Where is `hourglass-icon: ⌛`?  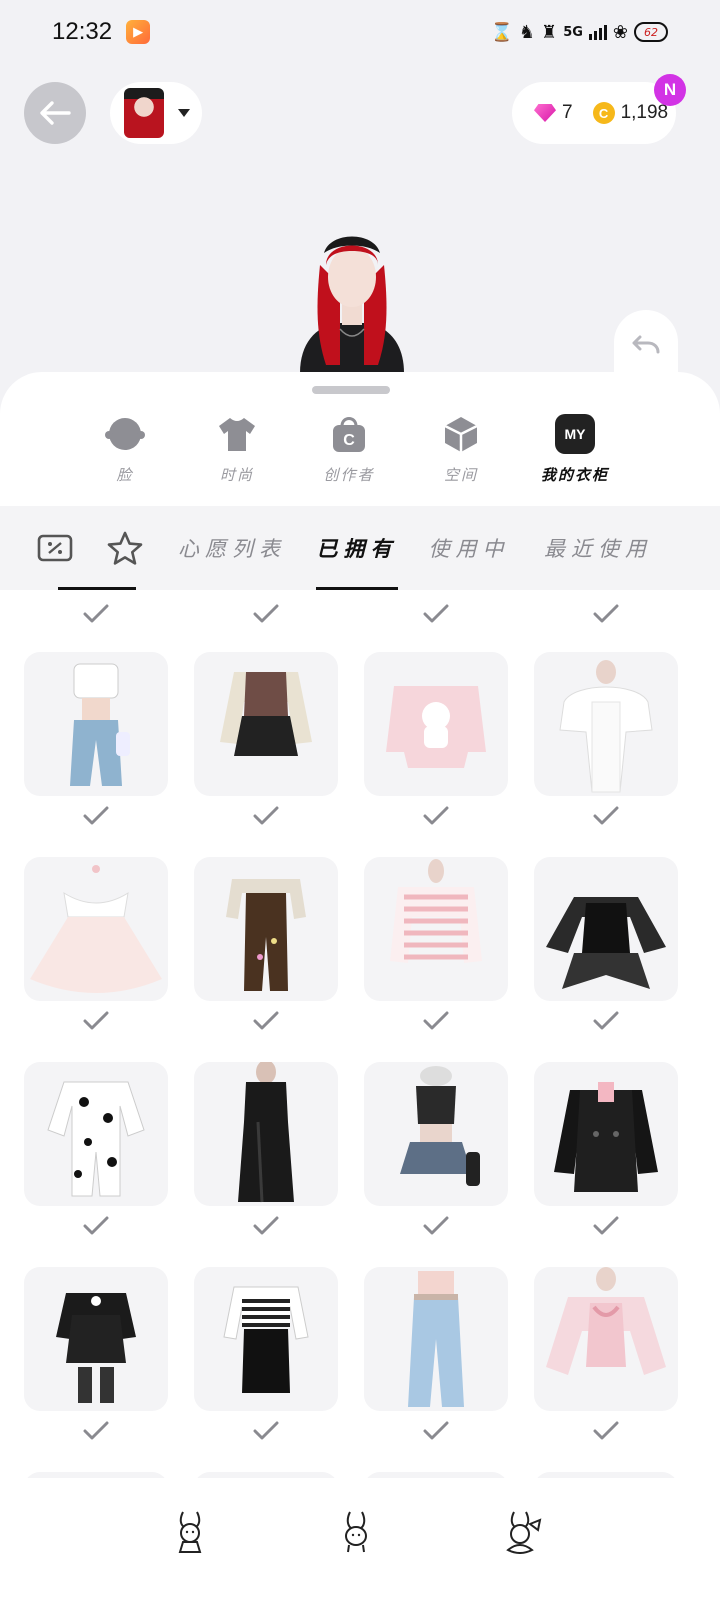
hourglass-icon: ⌛ is located at coordinates (501, 32).